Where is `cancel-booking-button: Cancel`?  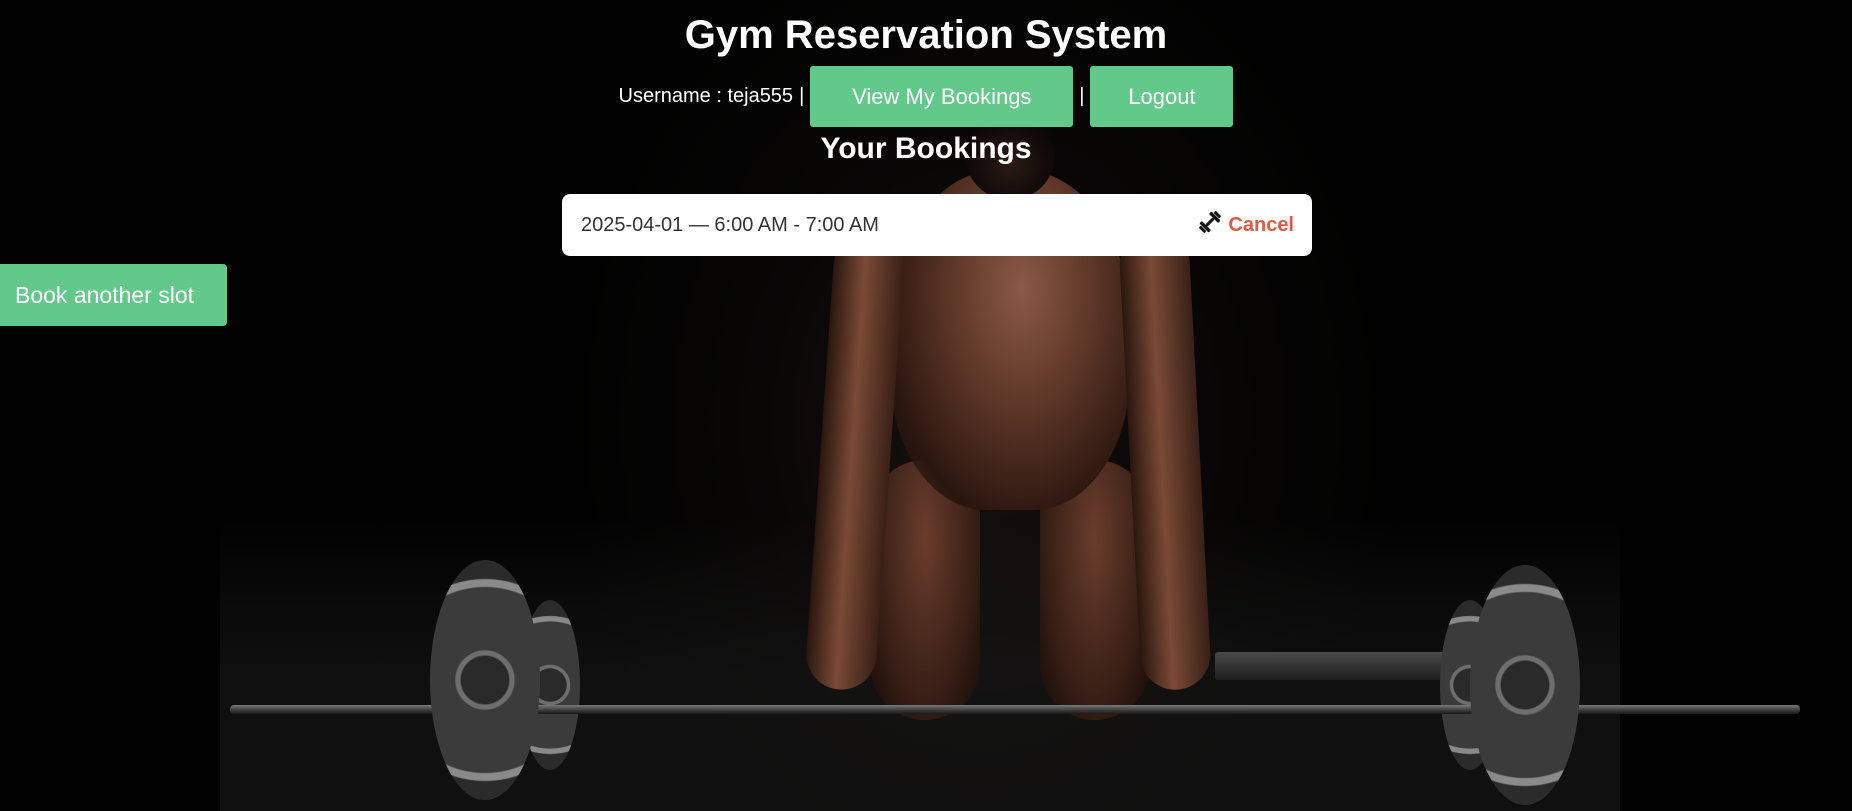 cancel-booking-button: Cancel is located at coordinates (1245, 225).